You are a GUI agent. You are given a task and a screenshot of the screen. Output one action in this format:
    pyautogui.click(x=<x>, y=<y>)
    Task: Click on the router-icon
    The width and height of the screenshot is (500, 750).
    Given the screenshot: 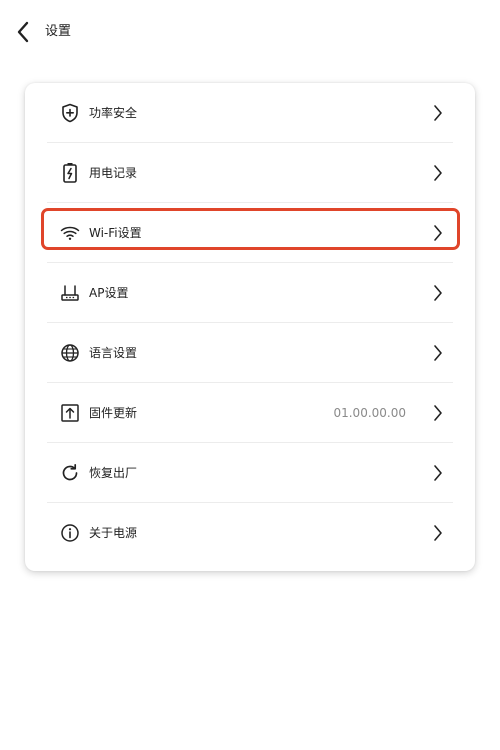 What is the action you would take?
    pyautogui.click(x=70, y=293)
    